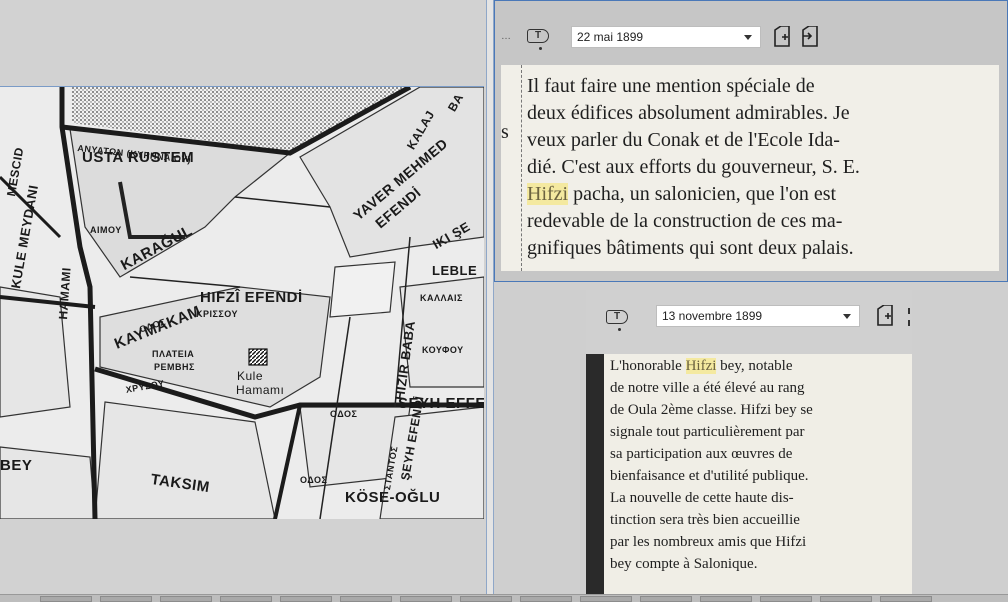 Image resolution: width=1008 pixels, height=602 pixels. What do you see at coordinates (250, 376) in the screenshot?
I see `map-label-kule: Kule` at bounding box center [250, 376].